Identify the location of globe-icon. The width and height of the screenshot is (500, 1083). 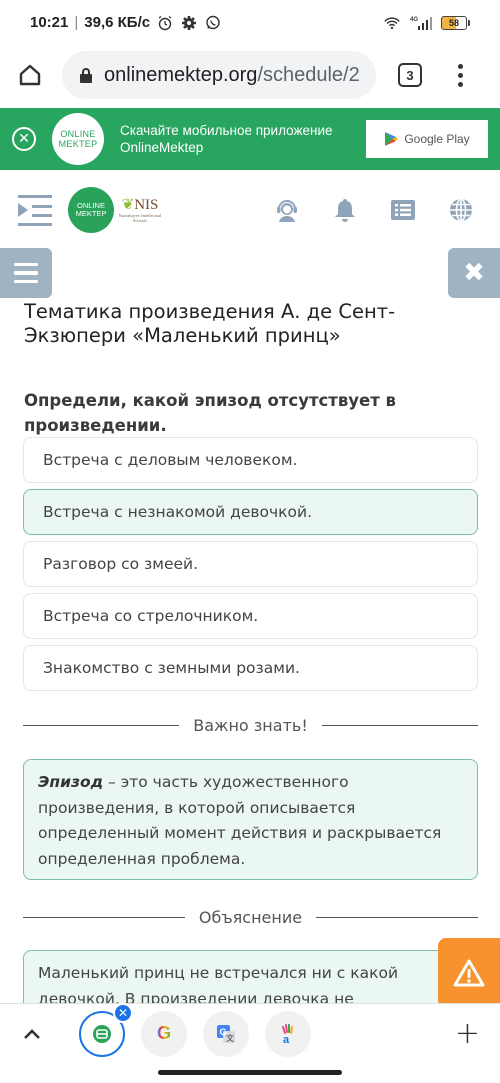
(461, 210).